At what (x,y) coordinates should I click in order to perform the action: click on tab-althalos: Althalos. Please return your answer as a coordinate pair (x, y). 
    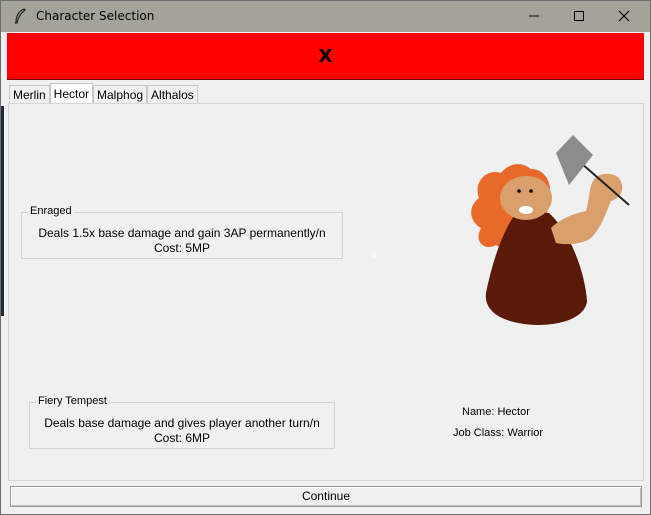
    Looking at the image, I should click on (172, 94).